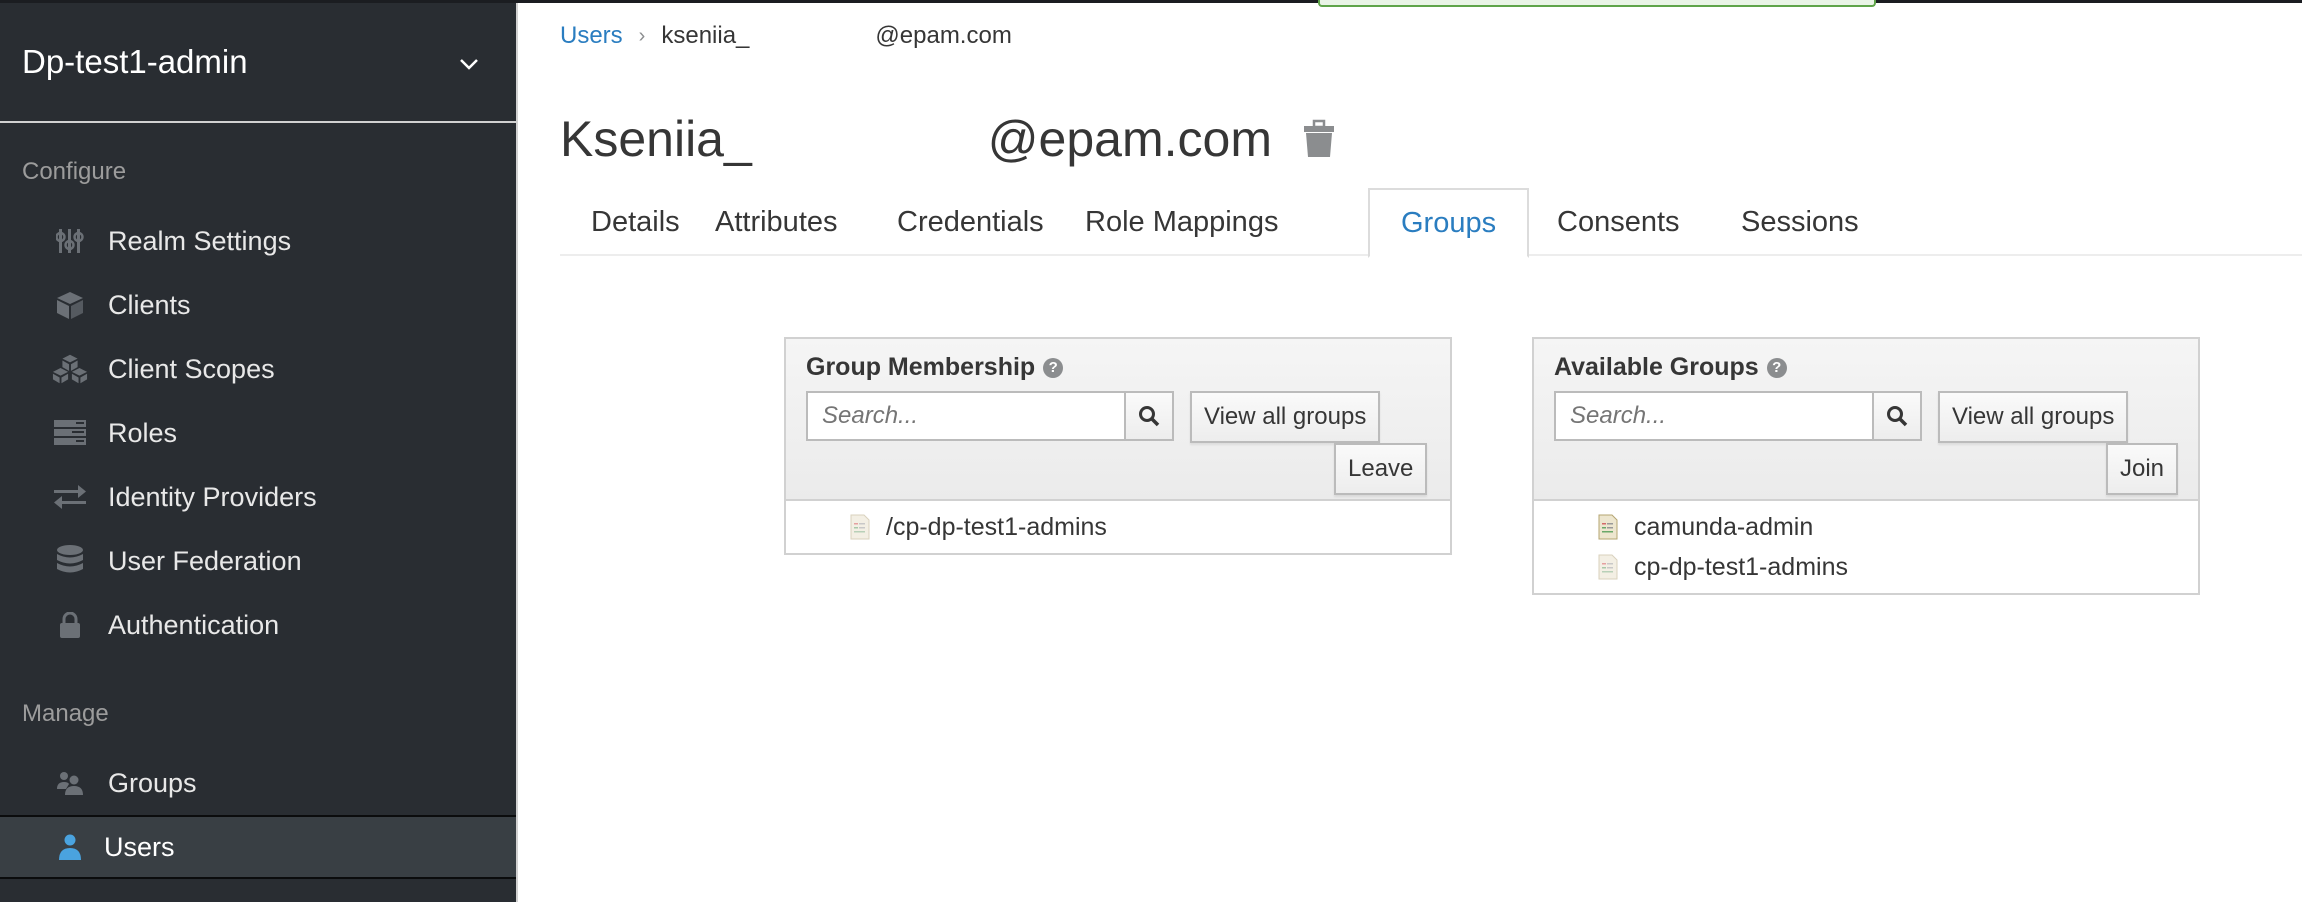 Image resolution: width=2302 pixels, height=902 pixels. What do you see at coordinates (1618, 222) in the screenshot?
I see `tab-consents: Consents` at bounding box center [1618, 222].